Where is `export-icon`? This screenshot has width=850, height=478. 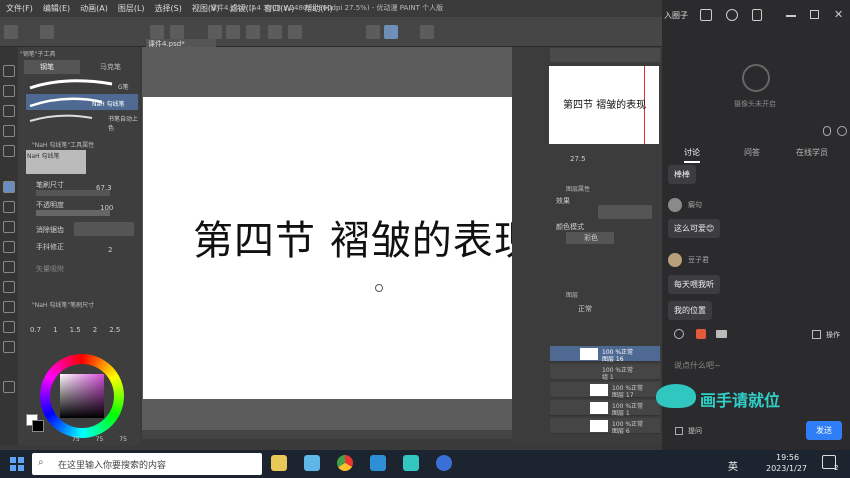 export-icon is located at coordinates (177, 32).